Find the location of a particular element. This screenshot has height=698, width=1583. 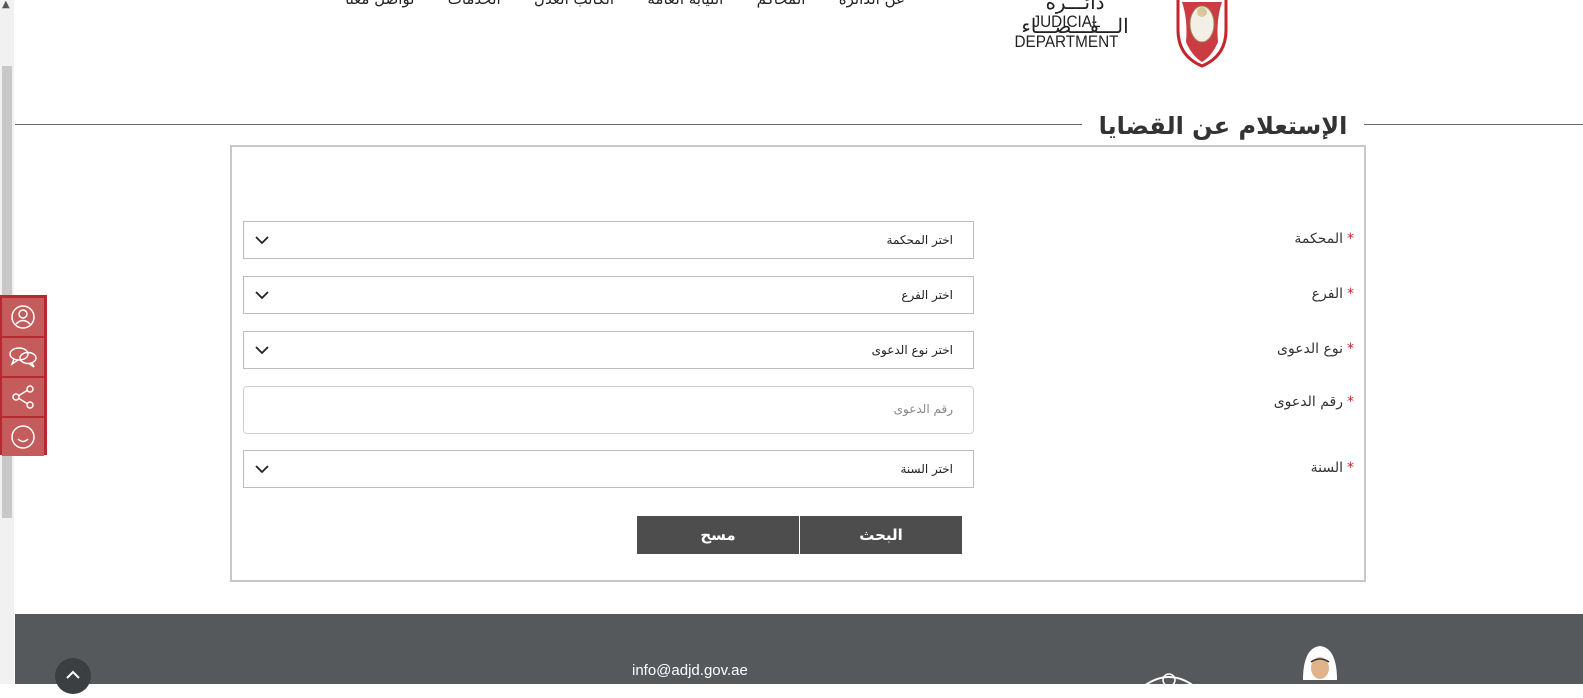

nav-item-services: الخدمات is located at coordinates (474, 4).